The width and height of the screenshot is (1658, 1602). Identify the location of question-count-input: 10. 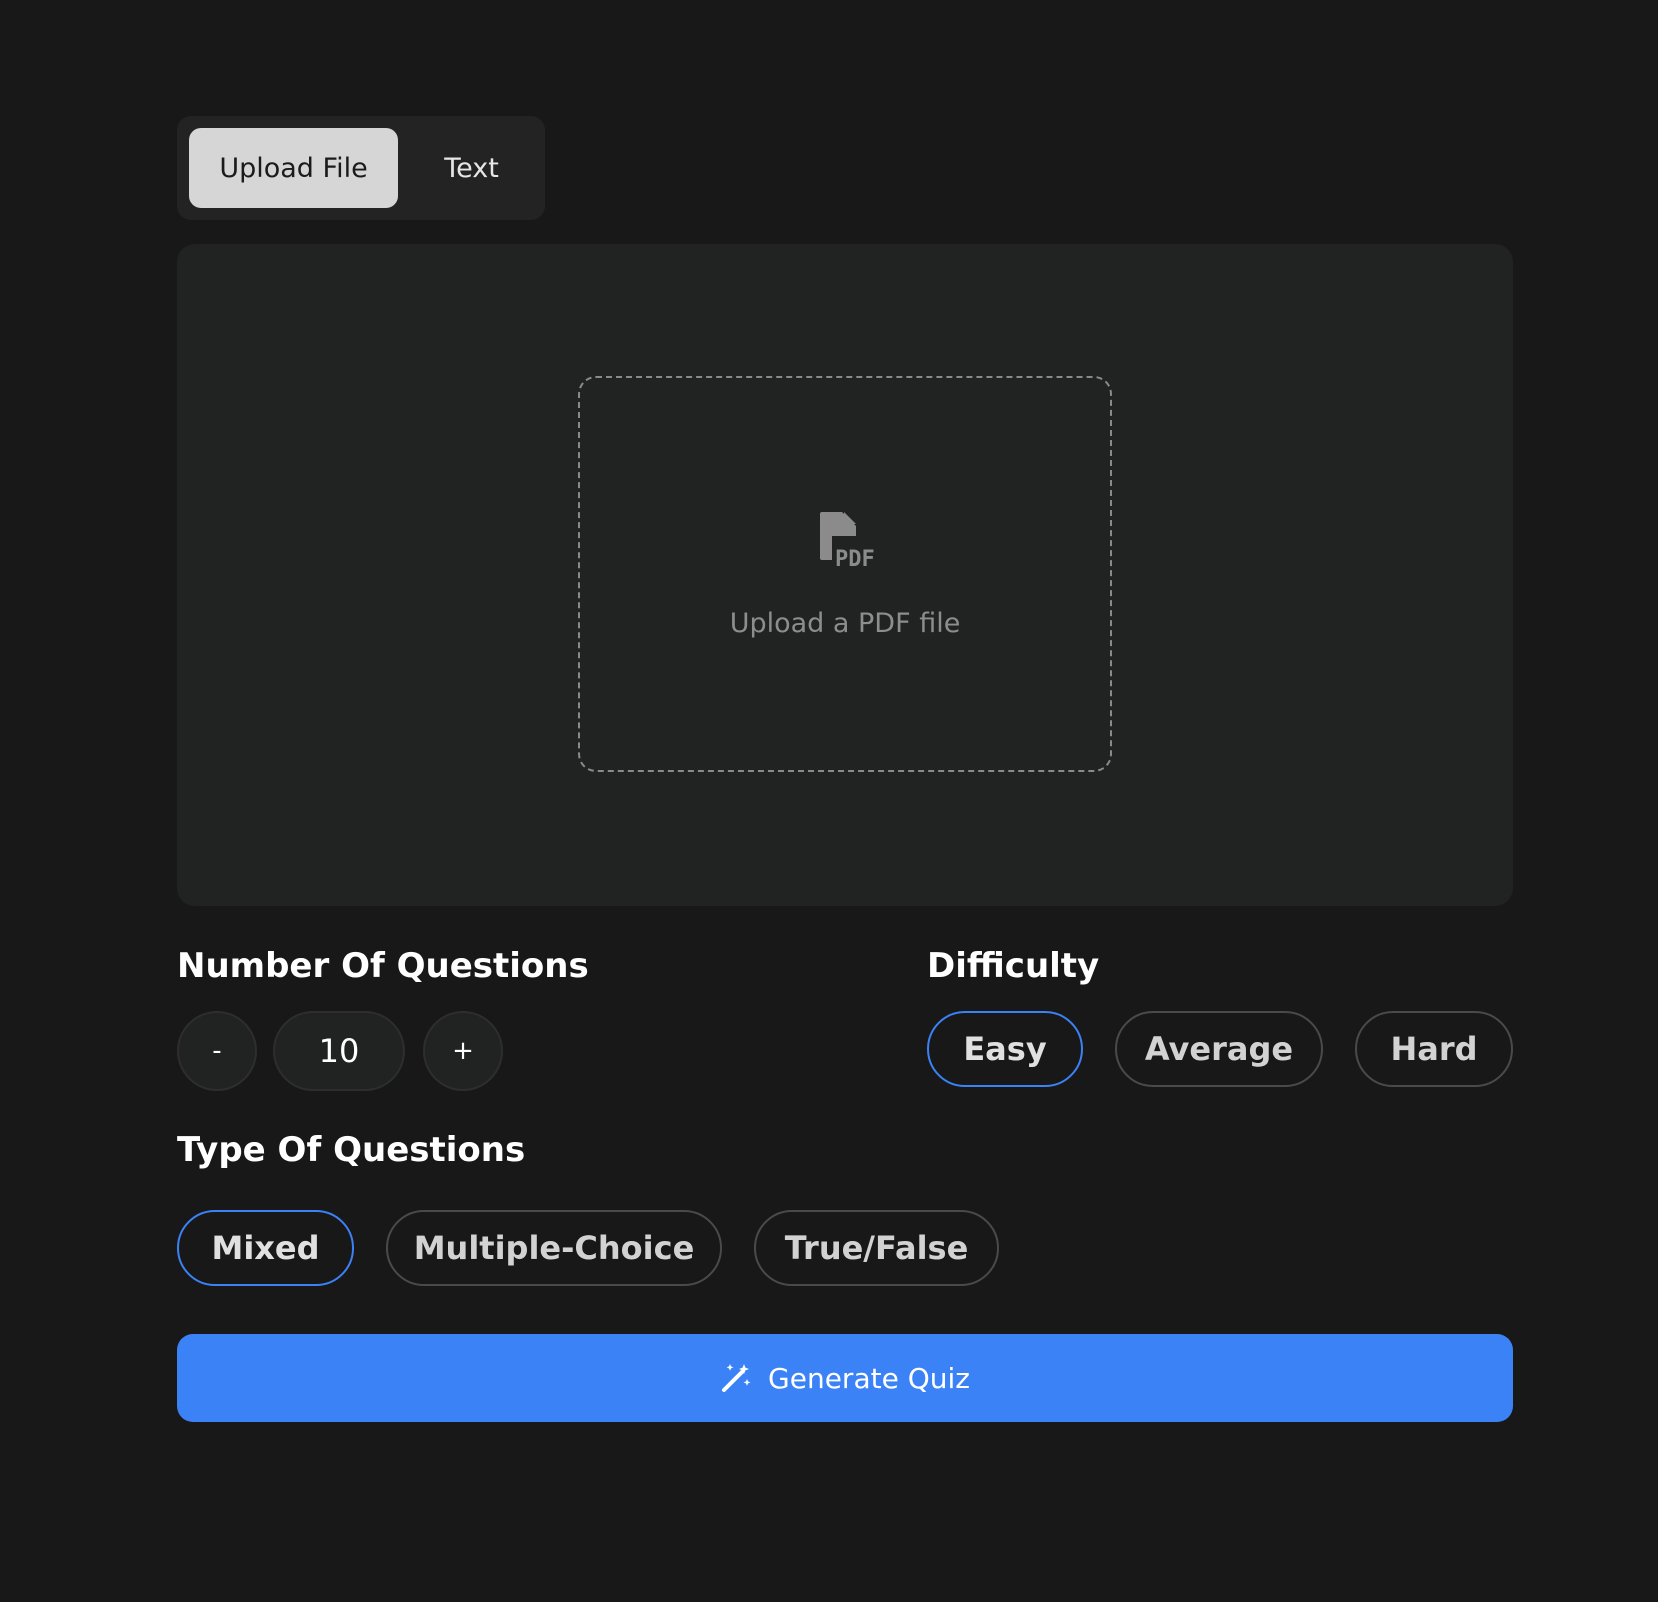
(339, 1051).